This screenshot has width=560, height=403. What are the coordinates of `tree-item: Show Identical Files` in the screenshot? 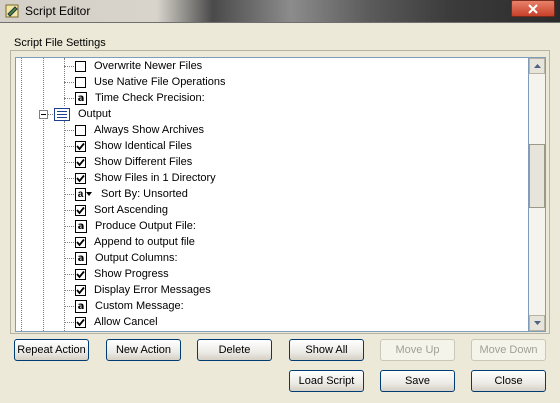 It's located at (133, 146).